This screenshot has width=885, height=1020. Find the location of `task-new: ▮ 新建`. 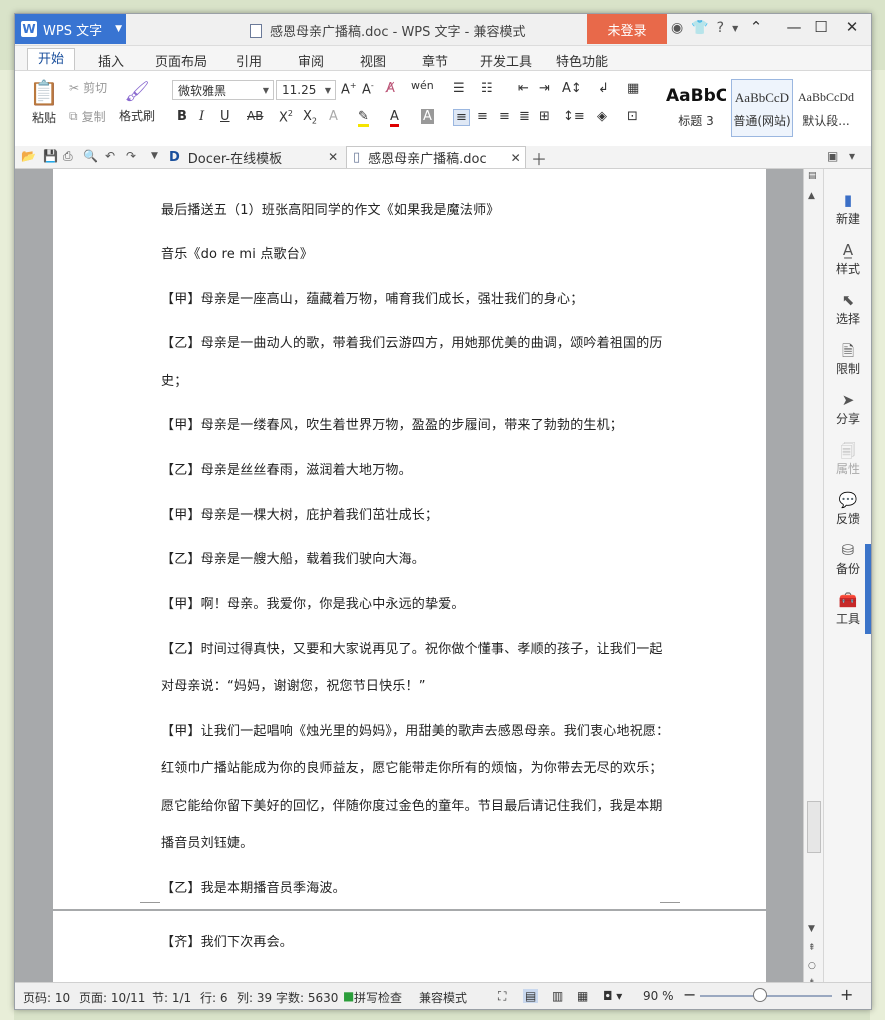

task-new: ▮ 新建 is located at coordinates (847, 209).